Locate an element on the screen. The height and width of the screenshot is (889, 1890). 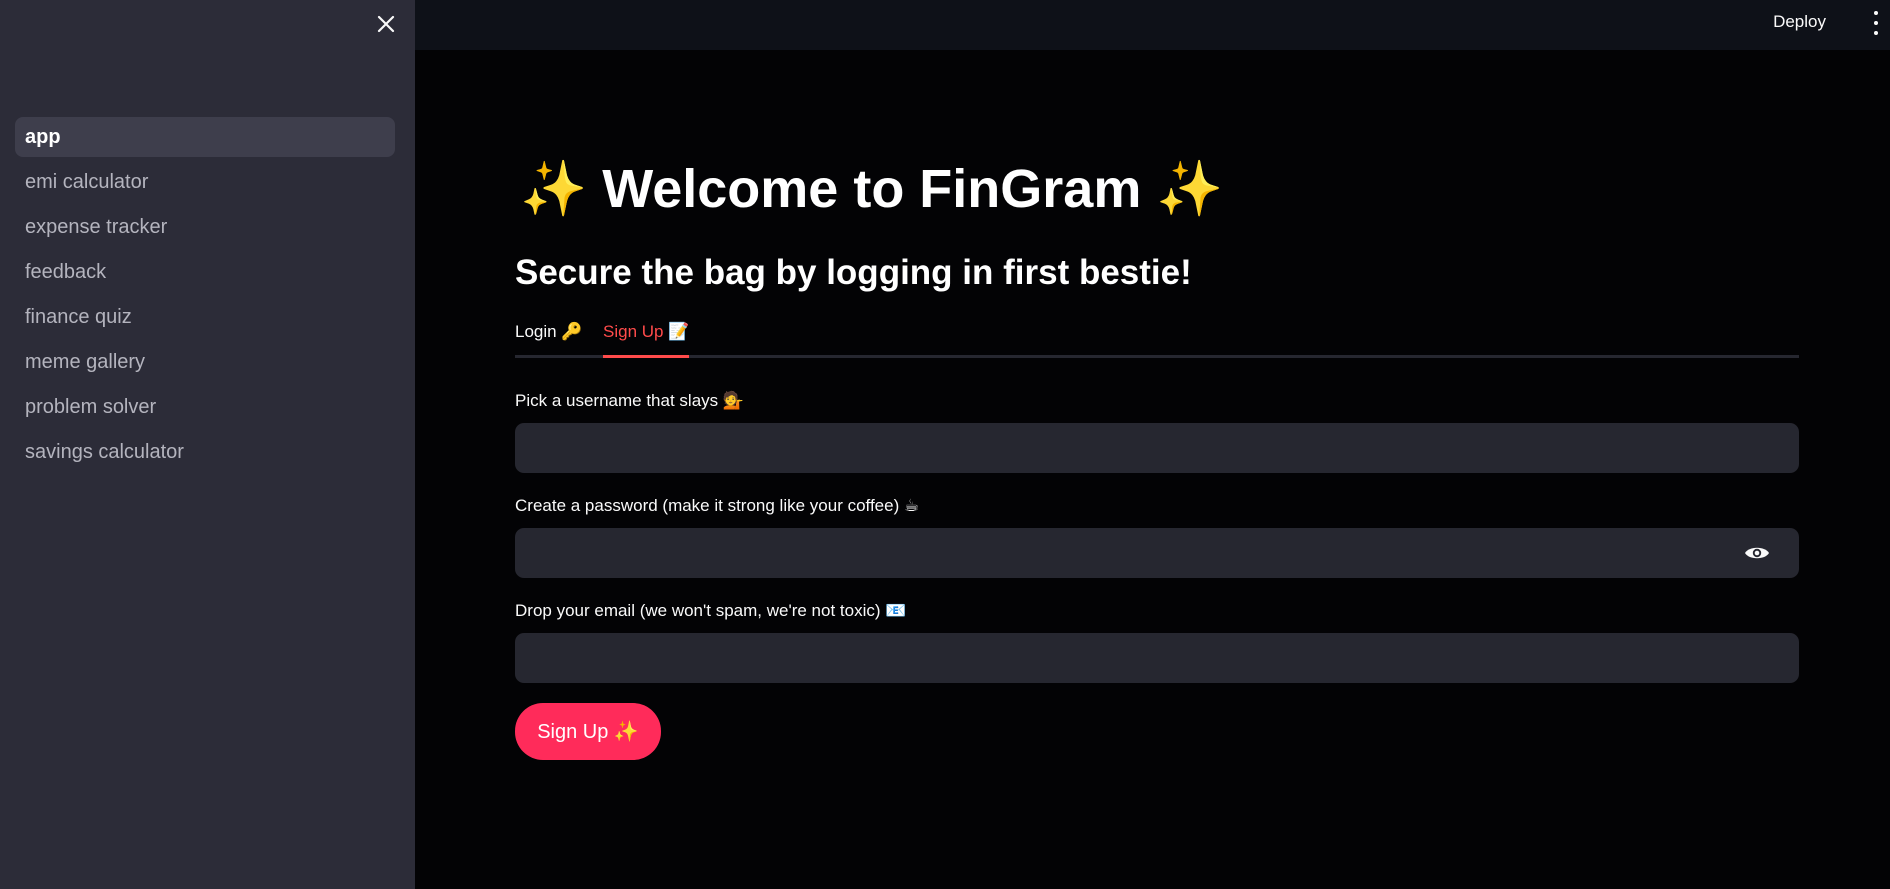
eye-icon is located at coordinates (1757, 553).